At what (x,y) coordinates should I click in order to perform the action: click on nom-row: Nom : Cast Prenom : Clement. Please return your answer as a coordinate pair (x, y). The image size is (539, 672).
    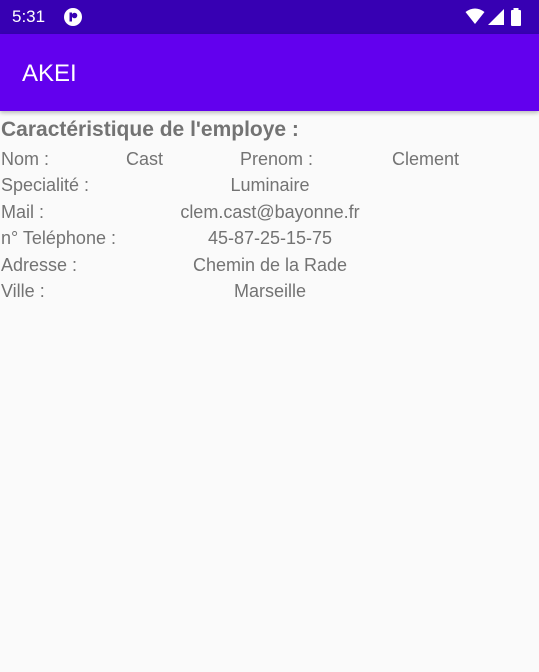
    Looking at the image, I should click on (269, 159).